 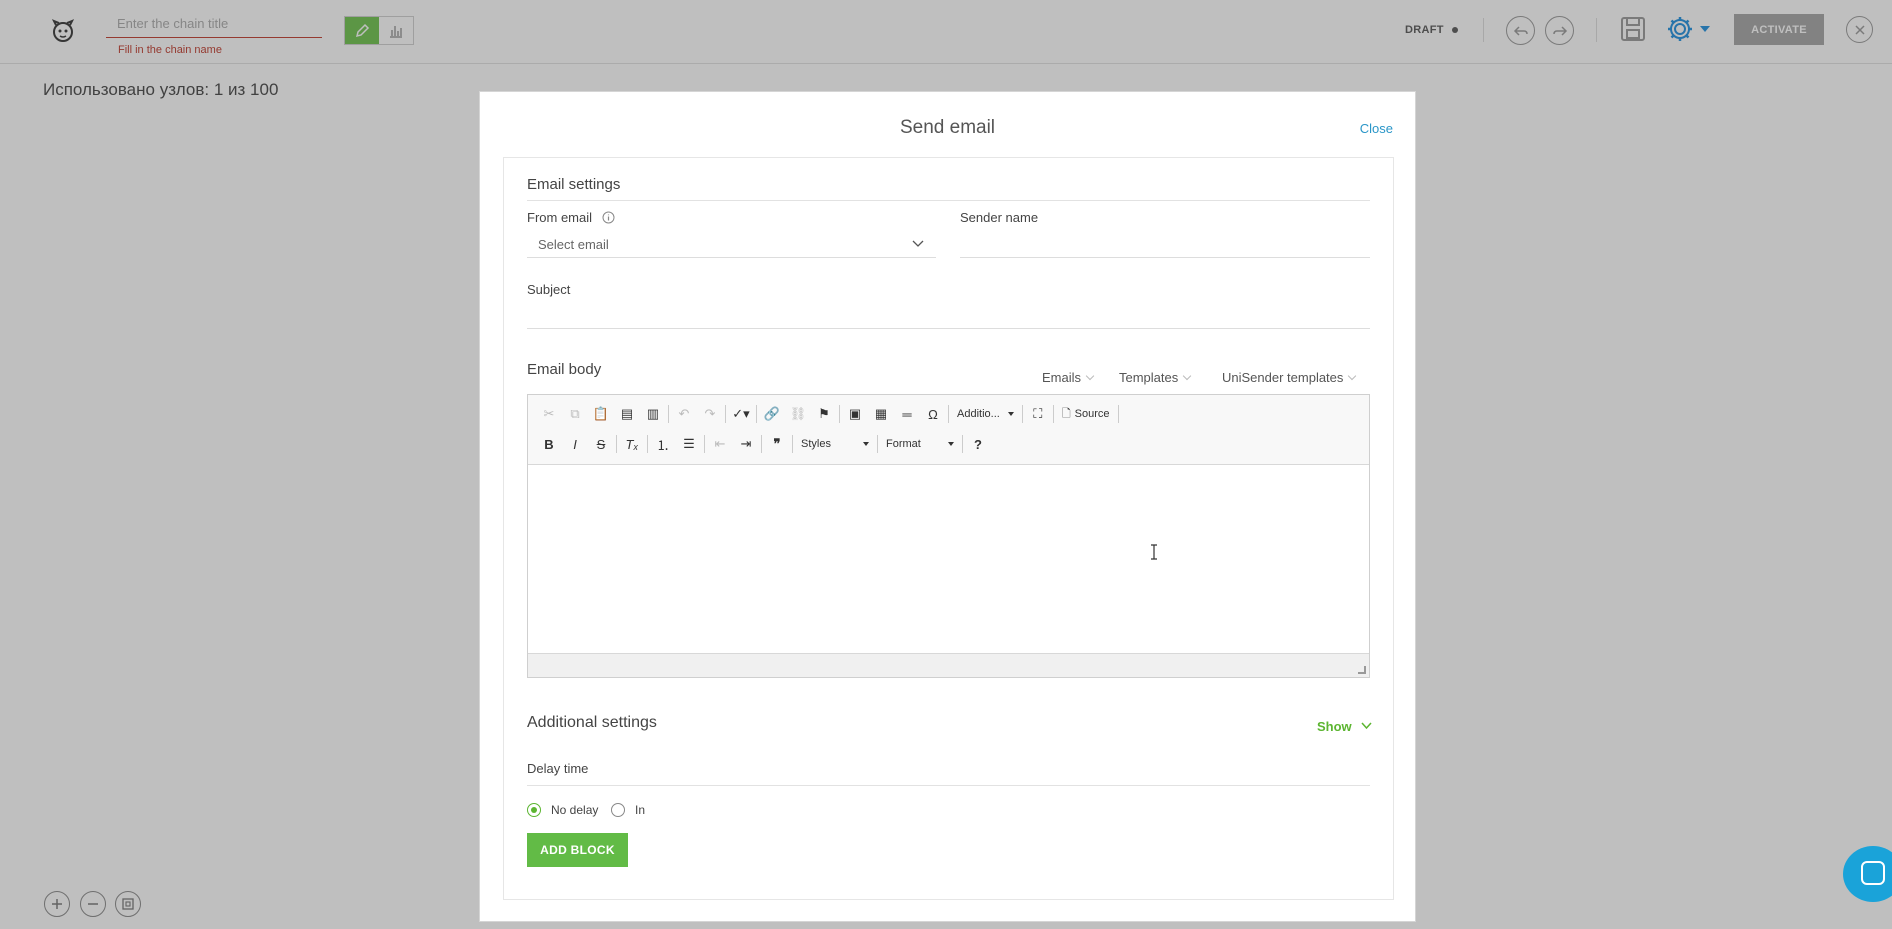 I want to click on format-combo-label: Format, so click(x=903, y=444).